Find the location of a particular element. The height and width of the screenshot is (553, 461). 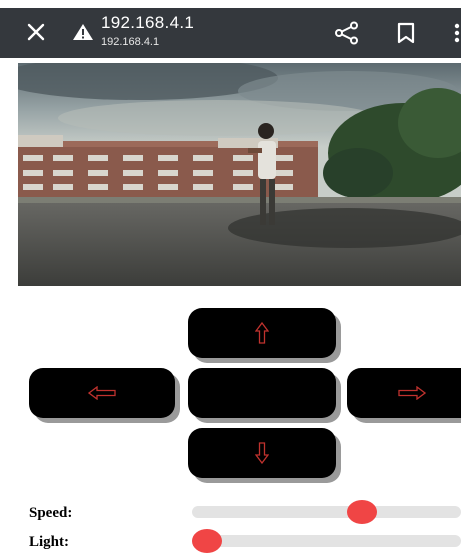

share-icon is located at coordinates (347, 33).